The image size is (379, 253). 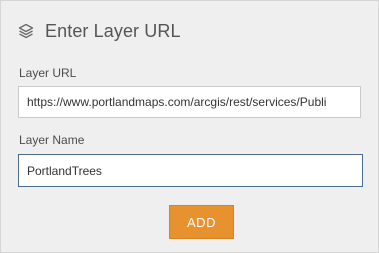 What do you see at coordinates (201, 222) in the screenshot?
I see `add-button: ADD` at bounding box center [201, 222].